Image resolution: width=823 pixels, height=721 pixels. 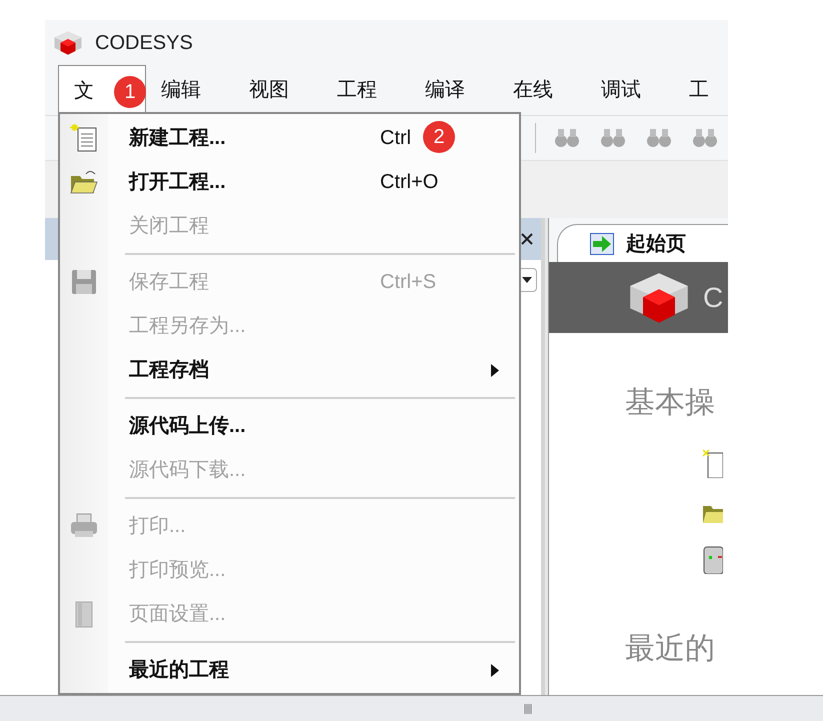 I want to click on banner-text: C, so click(x=713, y=297).